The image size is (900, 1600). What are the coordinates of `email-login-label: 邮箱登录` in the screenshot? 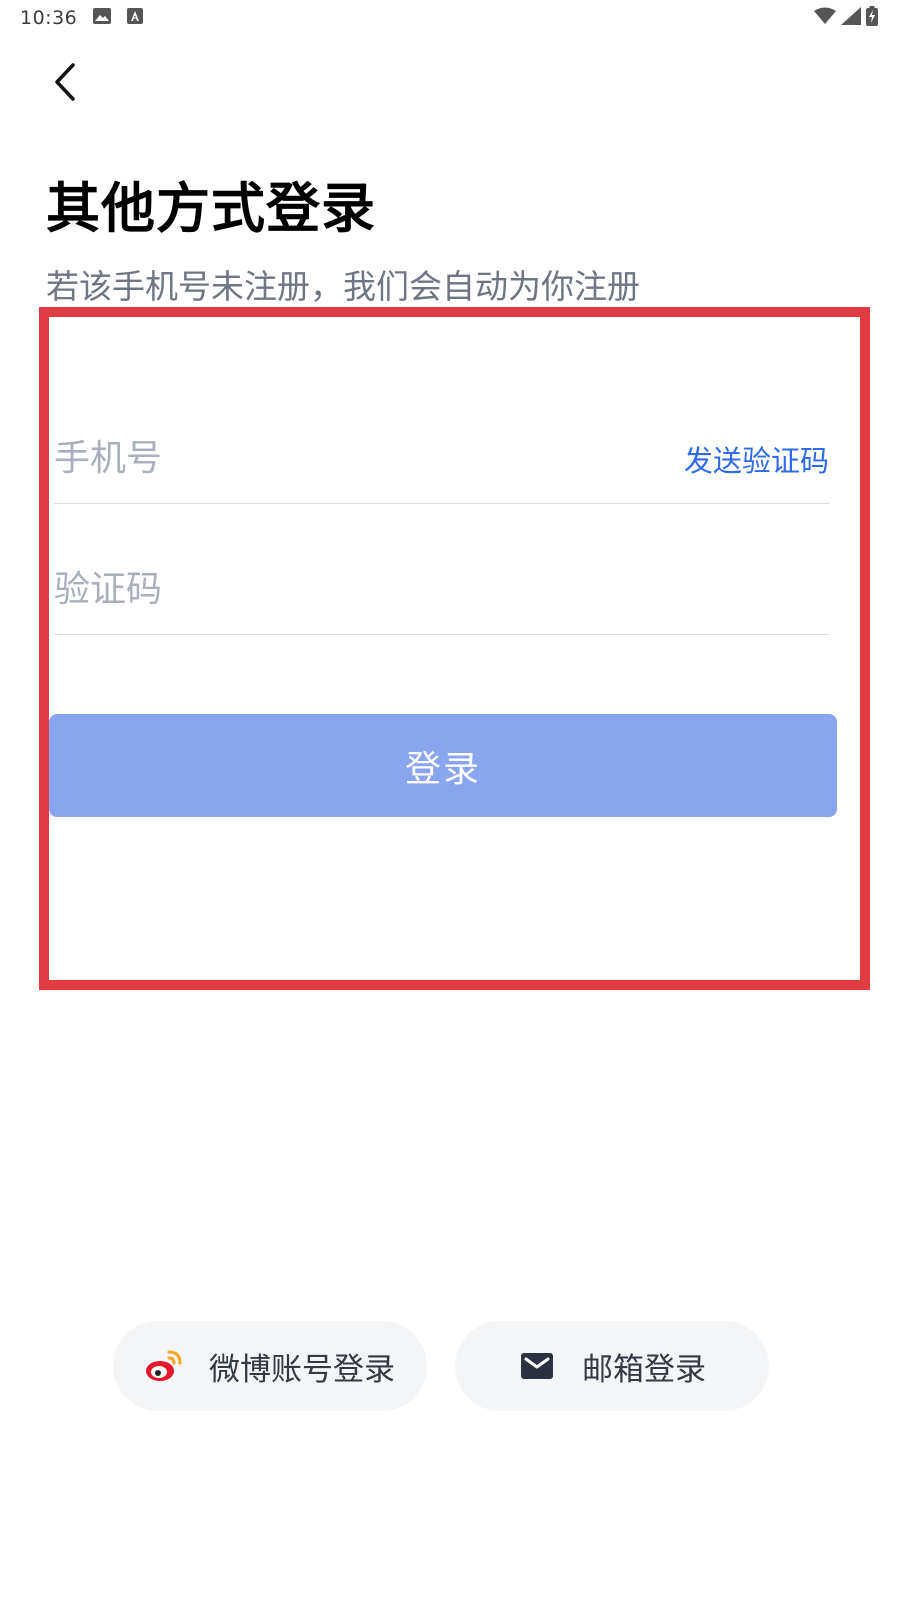 It's located at (644, 1369).